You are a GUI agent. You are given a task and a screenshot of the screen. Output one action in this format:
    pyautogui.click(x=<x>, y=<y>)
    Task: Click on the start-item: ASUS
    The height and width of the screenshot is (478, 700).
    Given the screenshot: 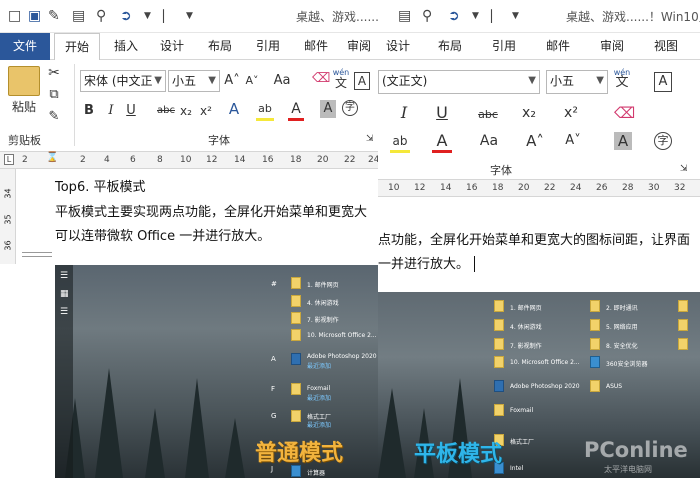 What is the action you would take?
    pyautogui.click(x=614, y=386)
    